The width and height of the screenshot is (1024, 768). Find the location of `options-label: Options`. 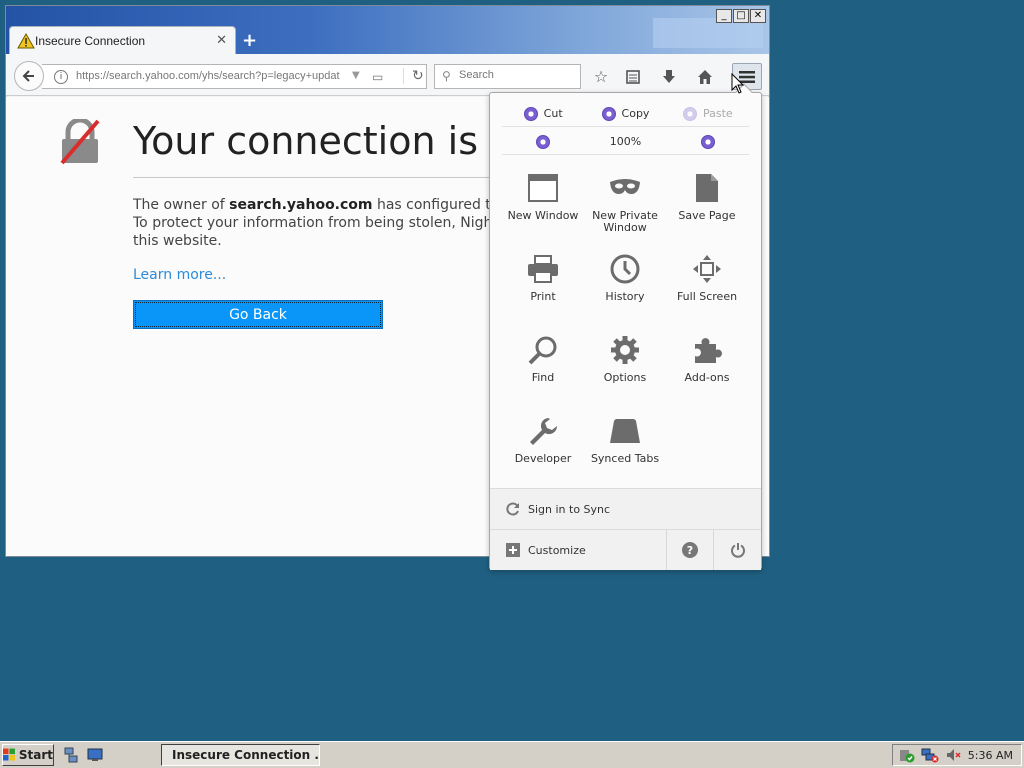

options-label: Options is located at coordinates (625, 377).